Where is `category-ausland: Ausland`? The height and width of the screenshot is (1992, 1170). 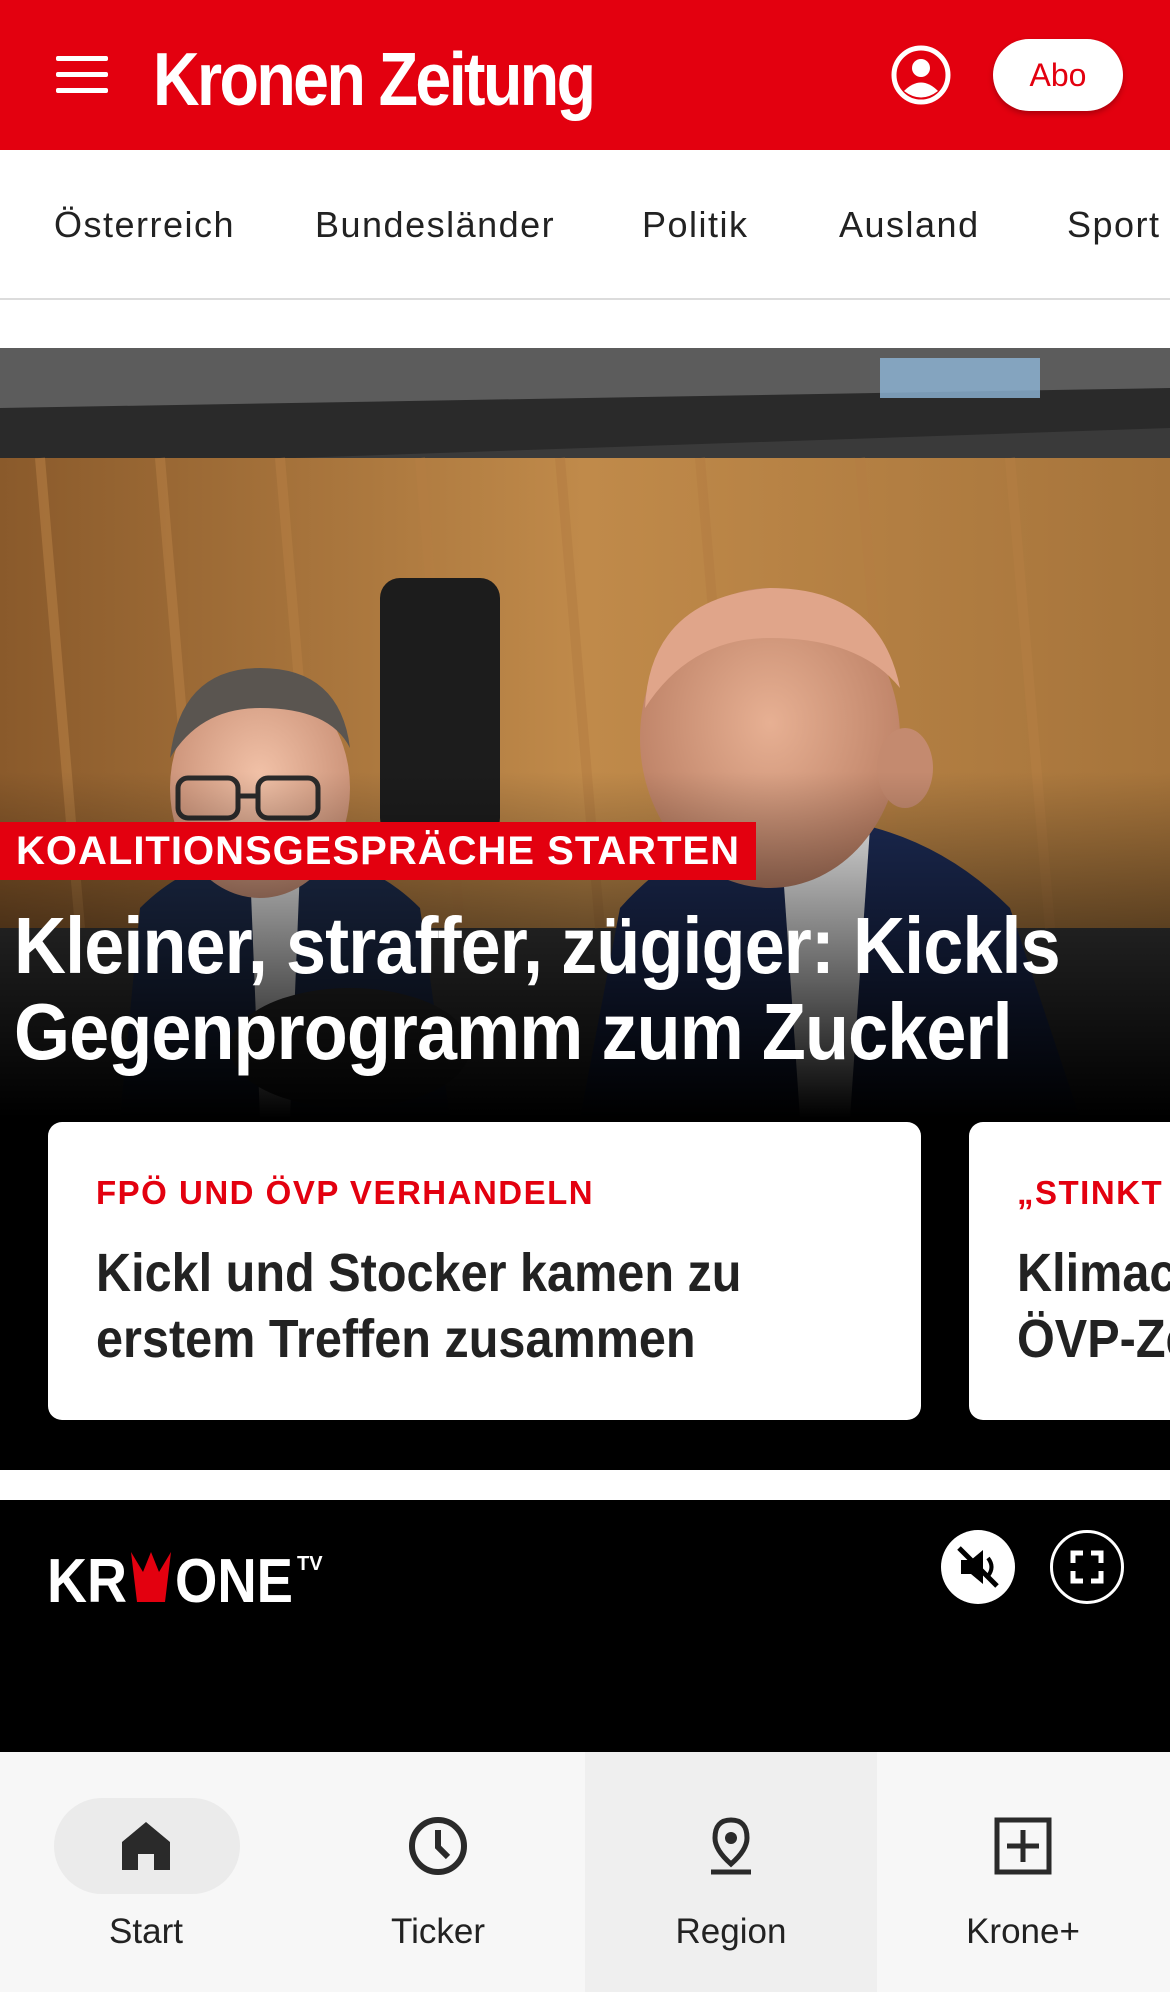
category-ausland: Ausland is located at coordinates (909, 225).